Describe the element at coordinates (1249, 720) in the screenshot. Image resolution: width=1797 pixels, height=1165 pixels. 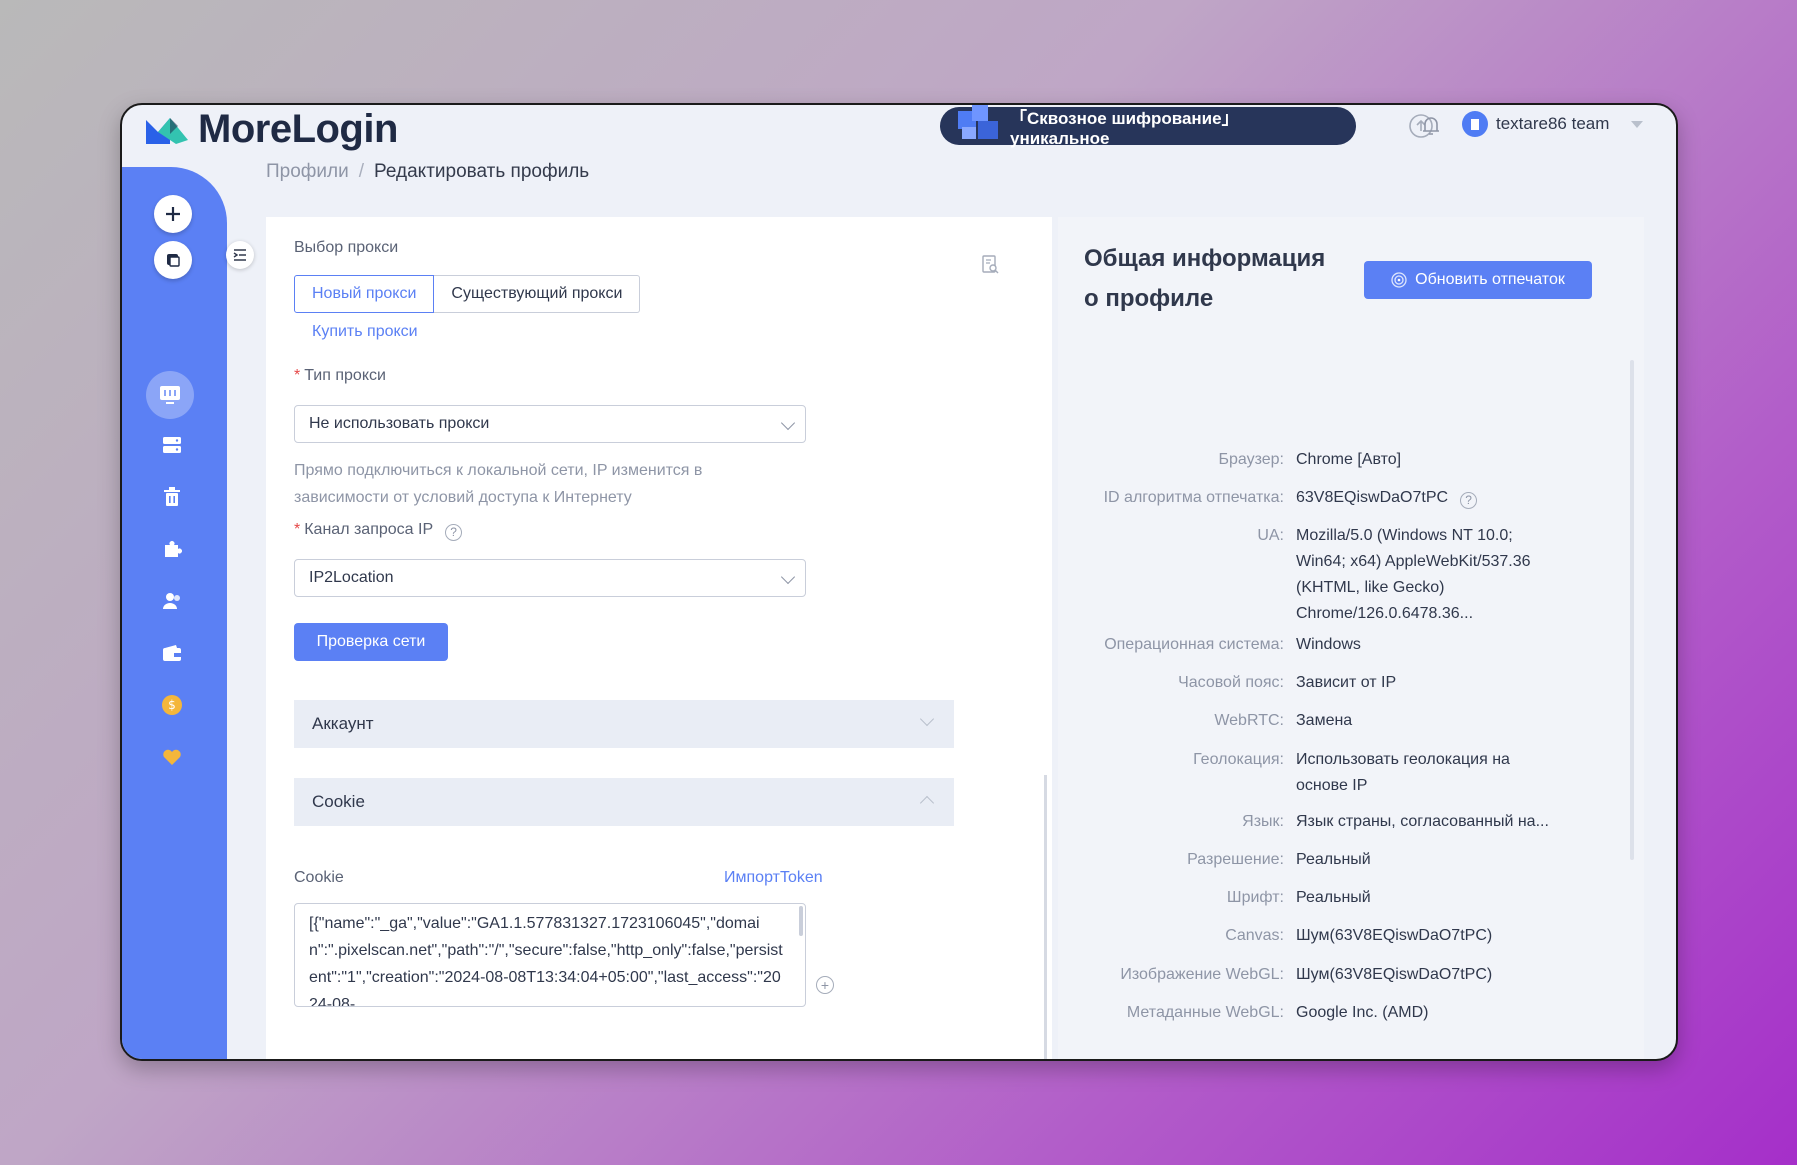
I see `info-key: WebRTC:` at that location.